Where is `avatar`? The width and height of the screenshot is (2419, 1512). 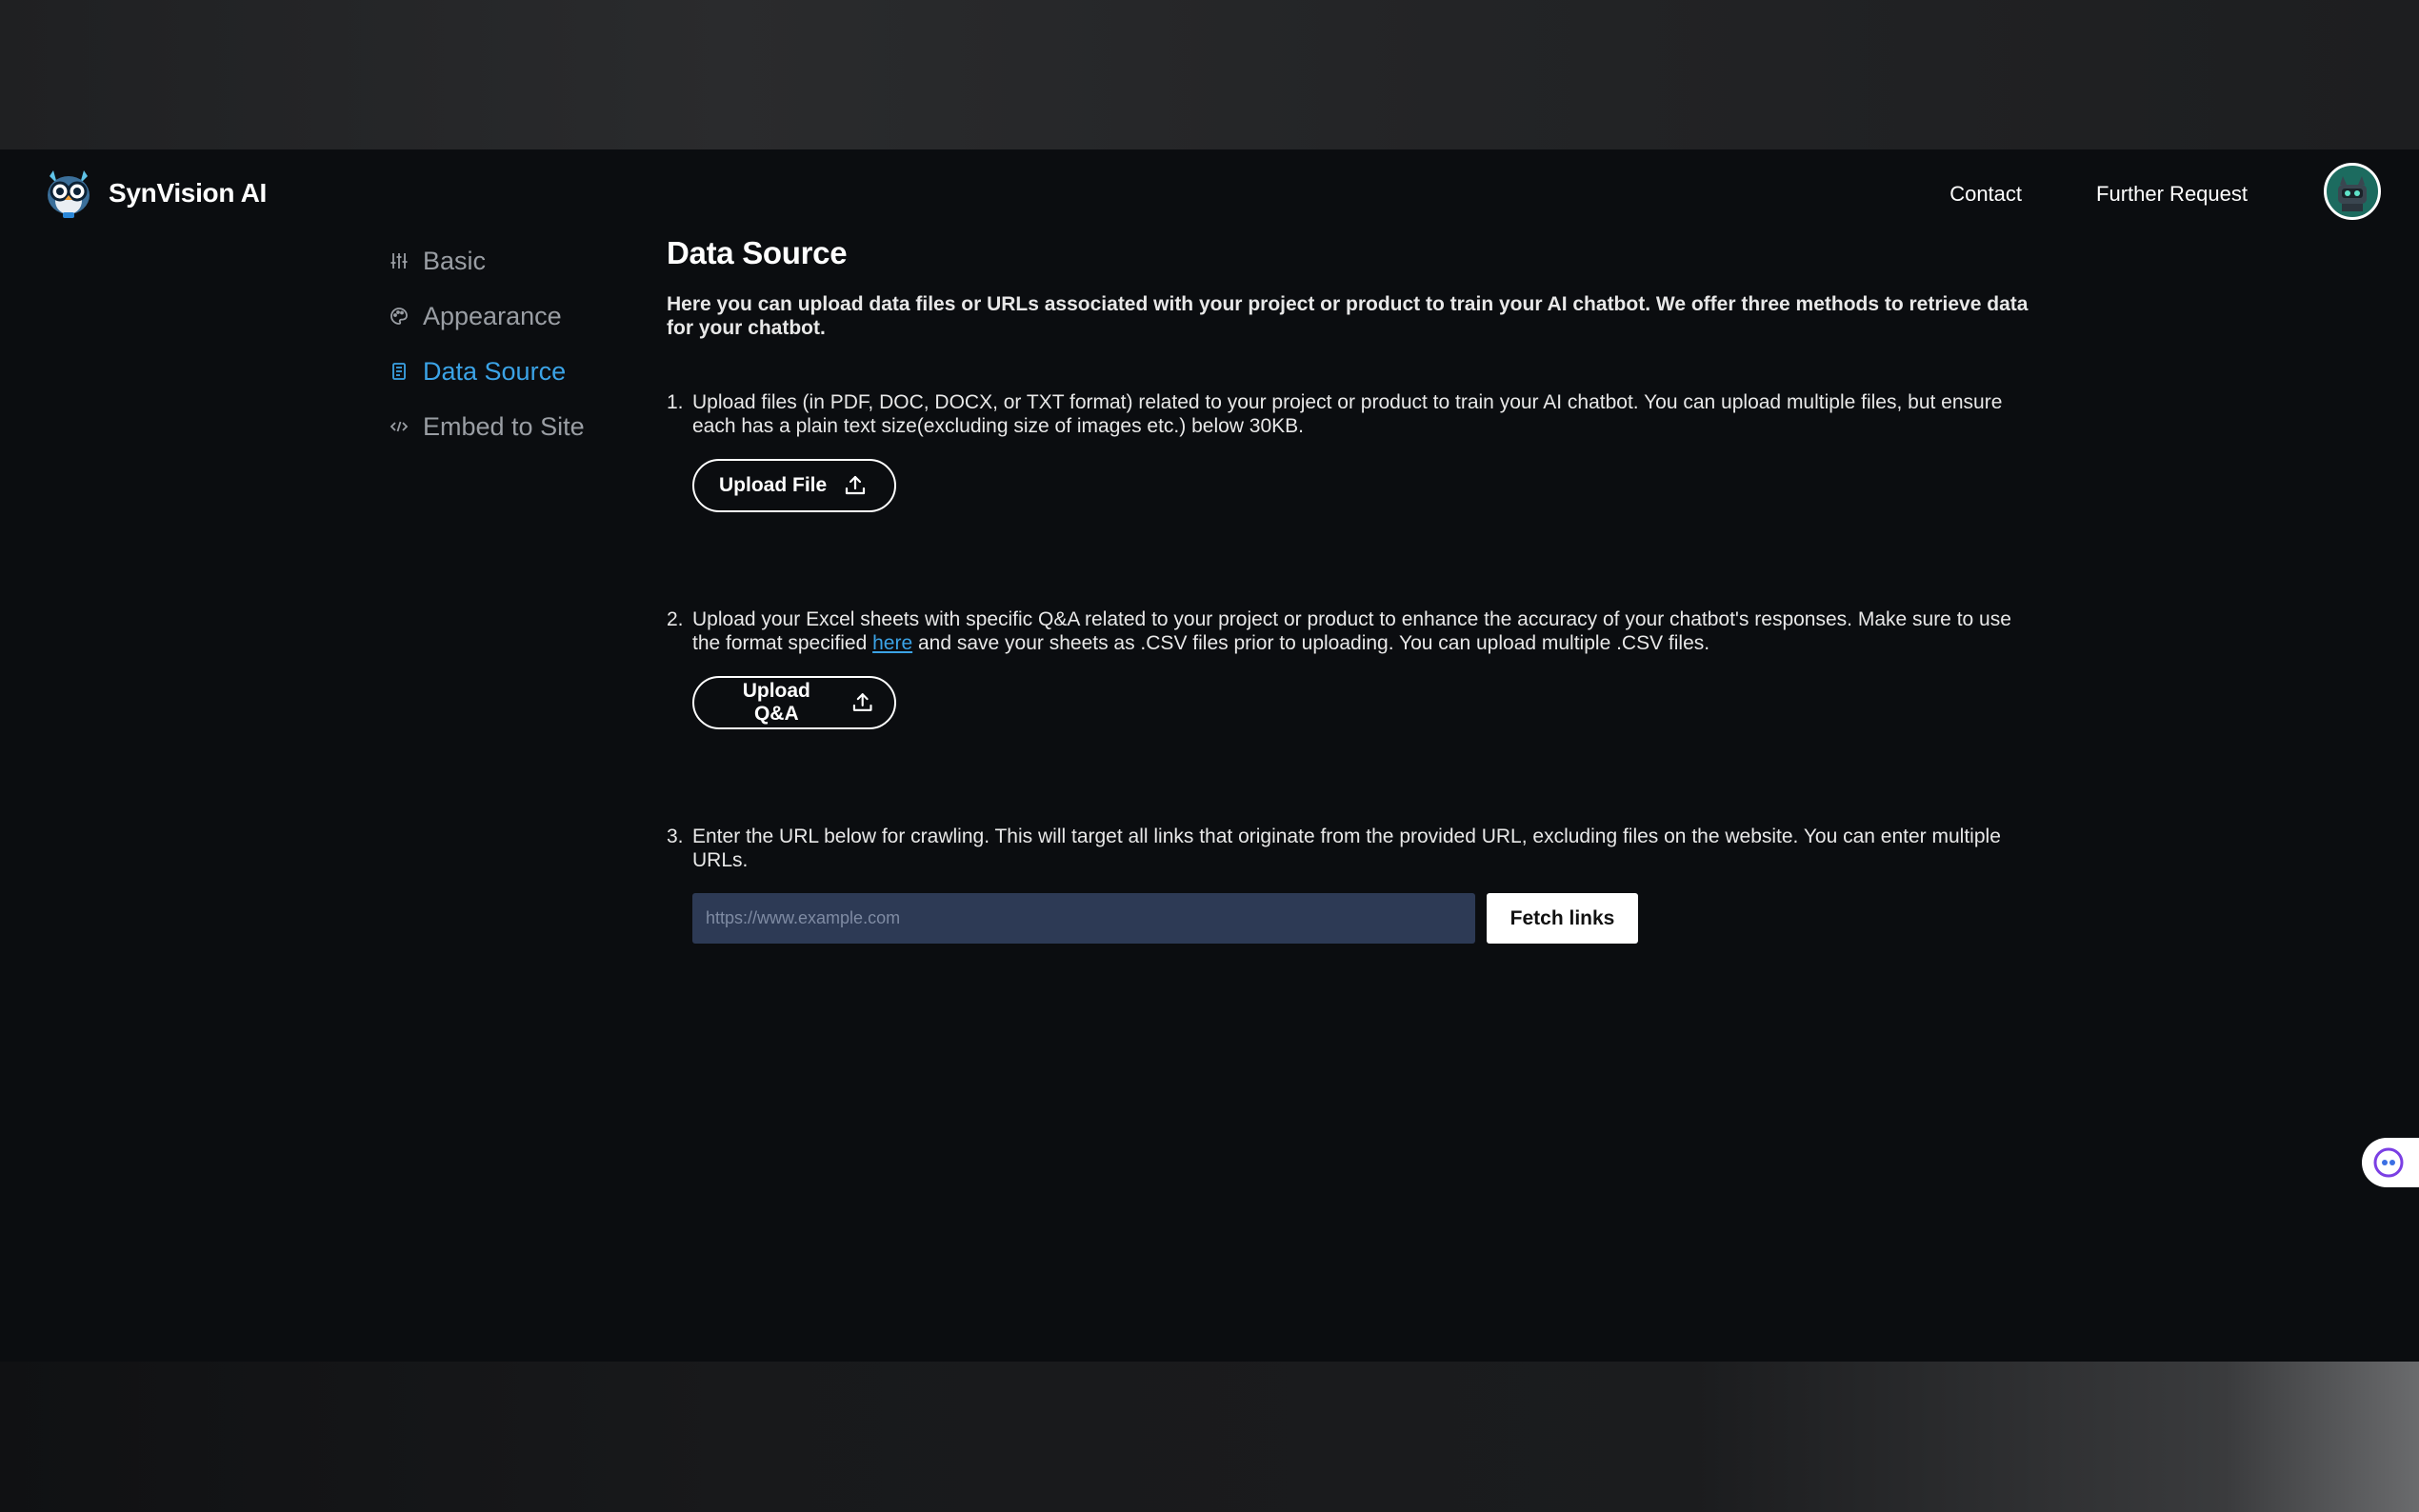
avatar is located at coordinates (2352, 191).